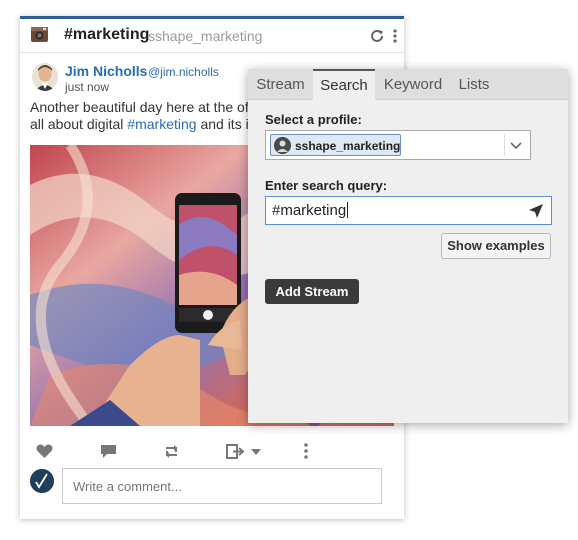  I want to click on selected-profile-chip: sshape_marketing, so click(335, 145).